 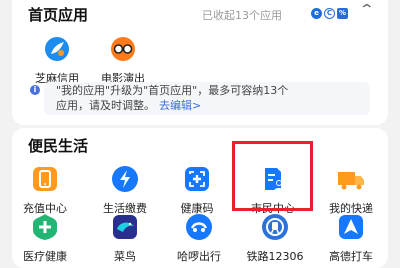 What do you see at coordinates (272, 176) in the screenshot?
I see `citizen-center-highlight-box` at bounding box center [272, 176].